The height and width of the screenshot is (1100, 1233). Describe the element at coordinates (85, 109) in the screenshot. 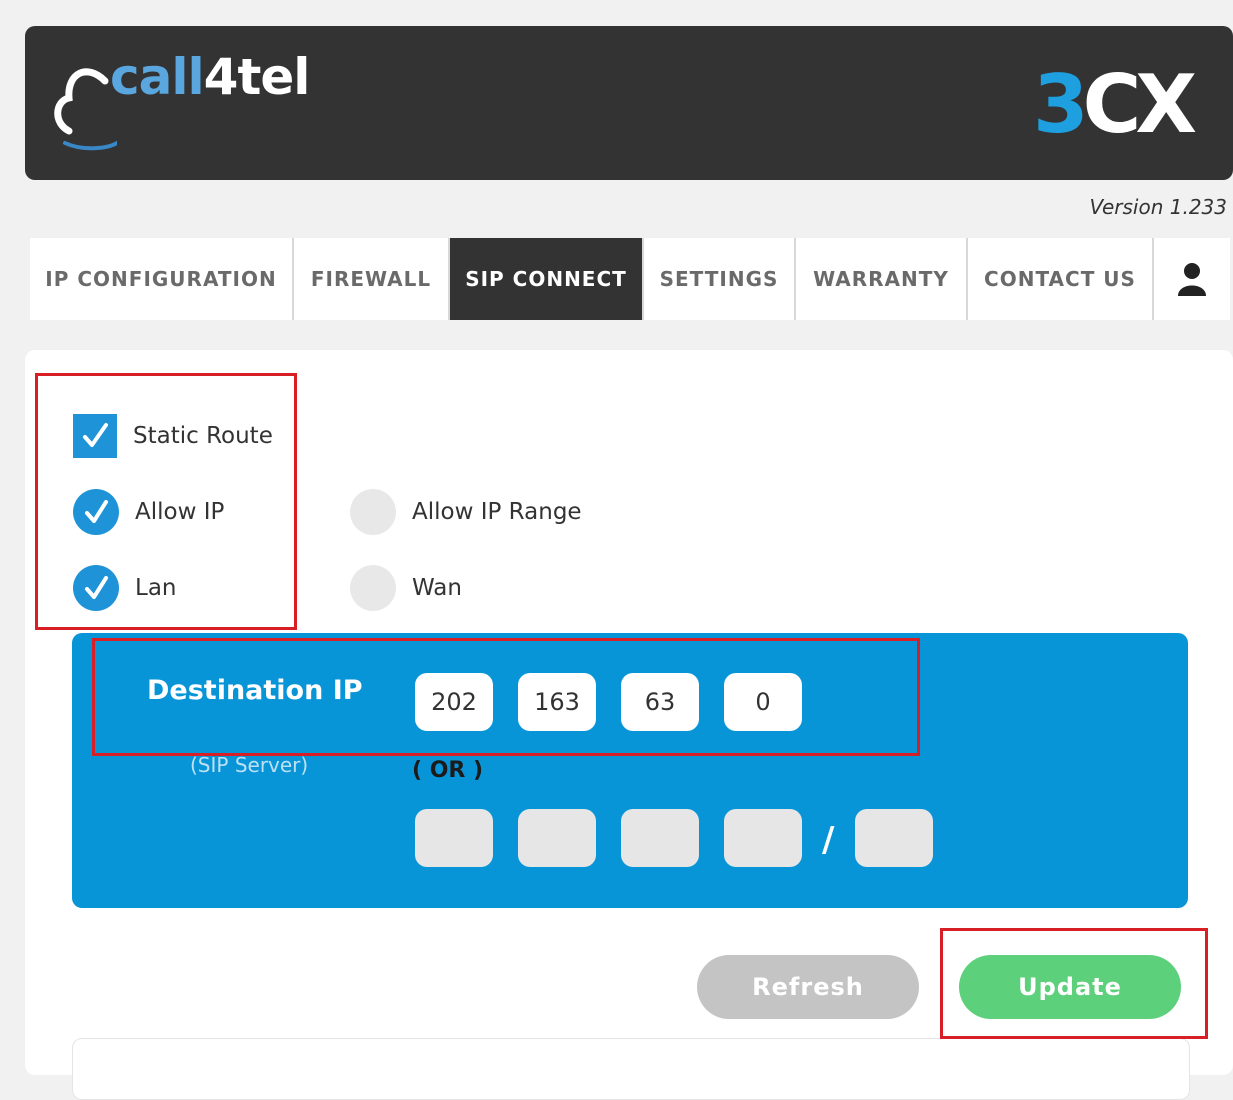

I see `cloud-swoosh-icon` at that location.